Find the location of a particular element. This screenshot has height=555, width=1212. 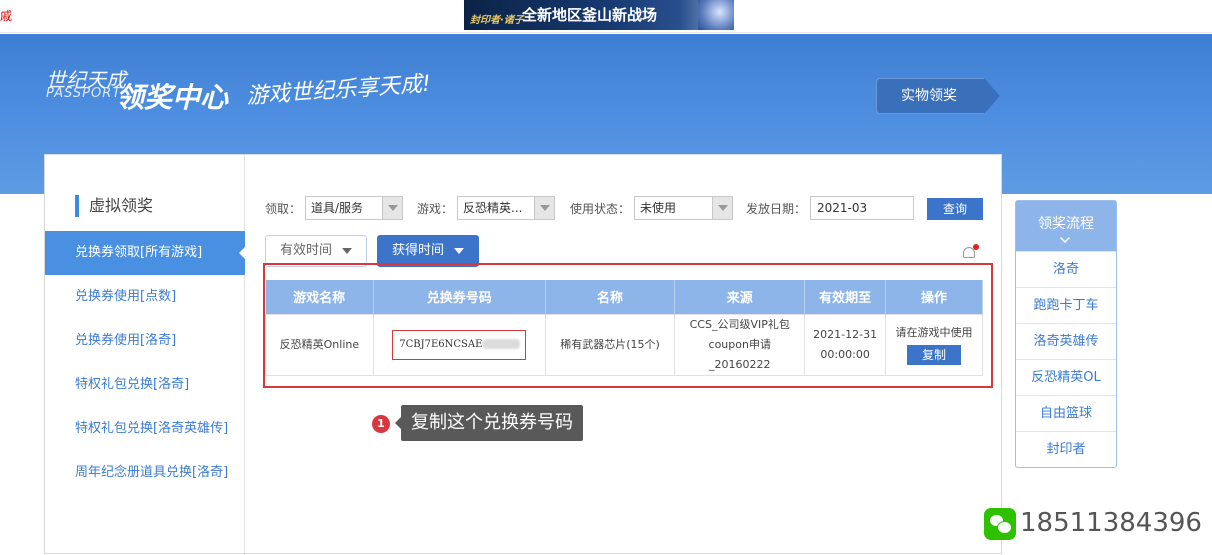

column-header-source: 来源 is located at coordinates (740, 297).